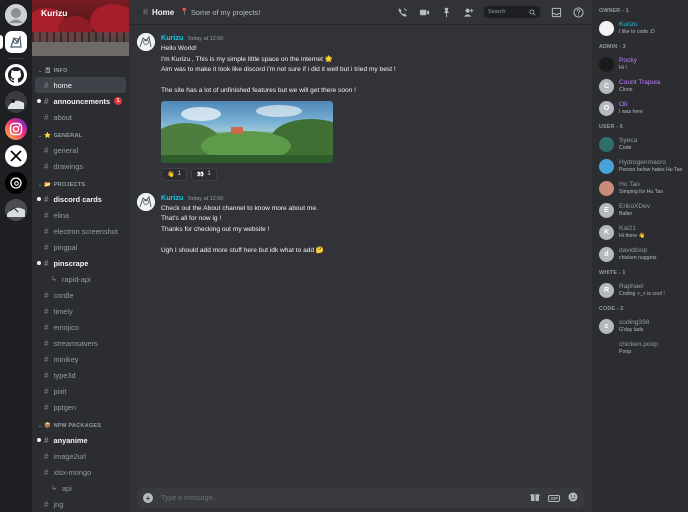  I want to click on channel-item-streamsavers: # streamsavers, so click(80, 343).